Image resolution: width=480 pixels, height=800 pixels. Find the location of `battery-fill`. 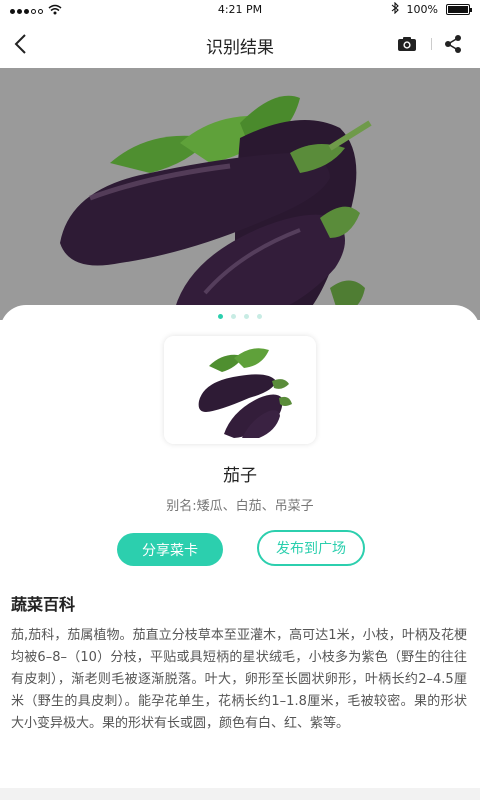

battery-fill is located at coordinates (458, 9).